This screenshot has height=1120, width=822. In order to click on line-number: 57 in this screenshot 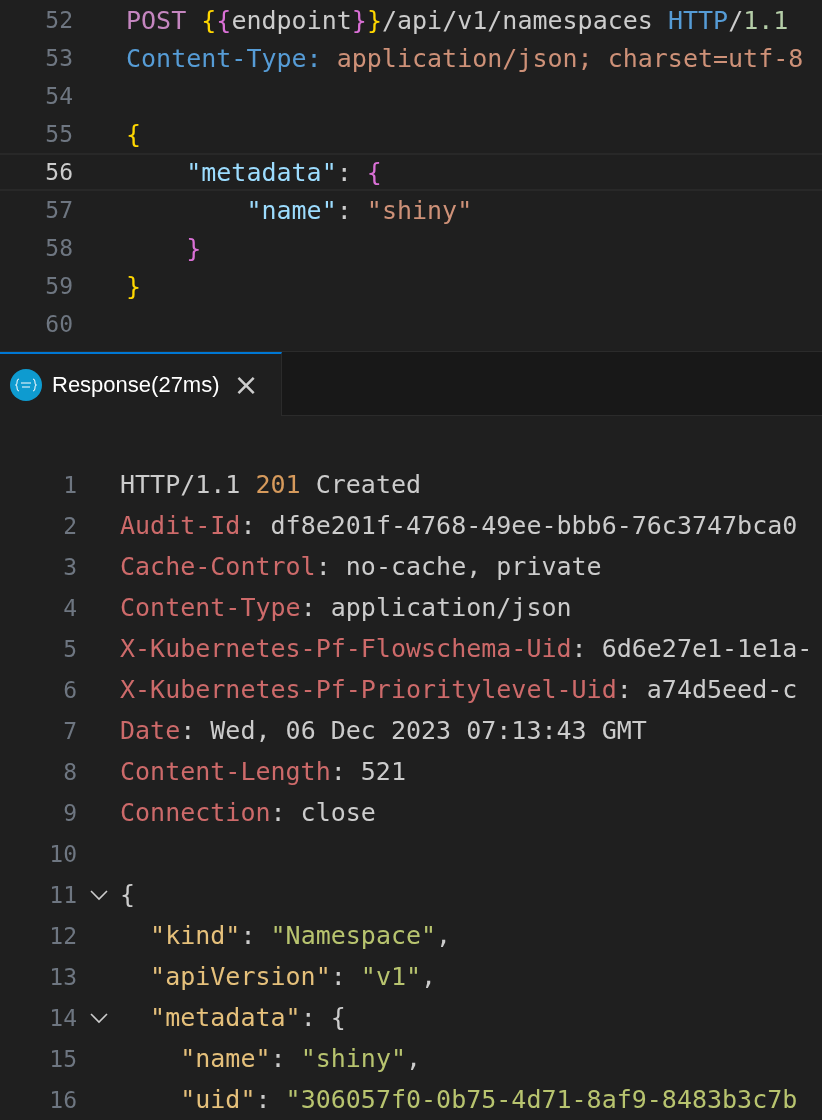, I will do `click(58, 210)`.